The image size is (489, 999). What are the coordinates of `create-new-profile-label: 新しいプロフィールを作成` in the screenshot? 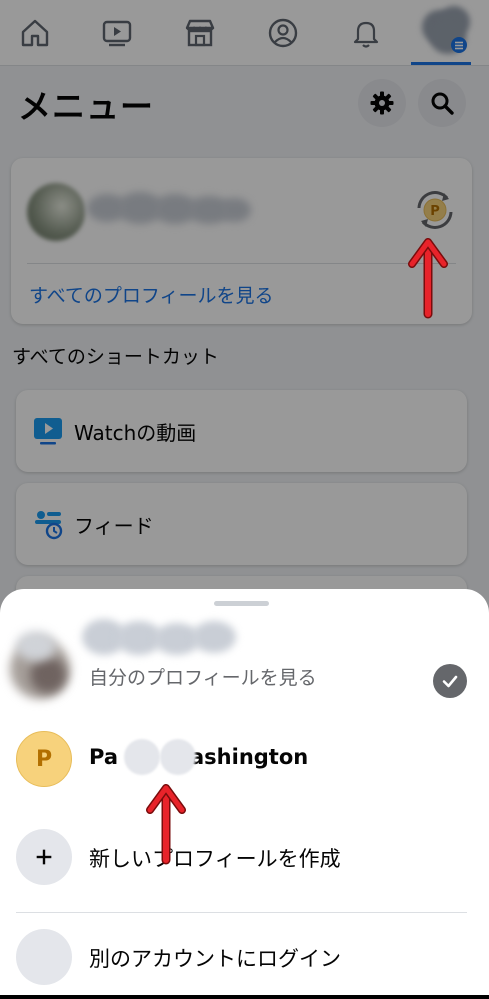 It's located at (215, 859).